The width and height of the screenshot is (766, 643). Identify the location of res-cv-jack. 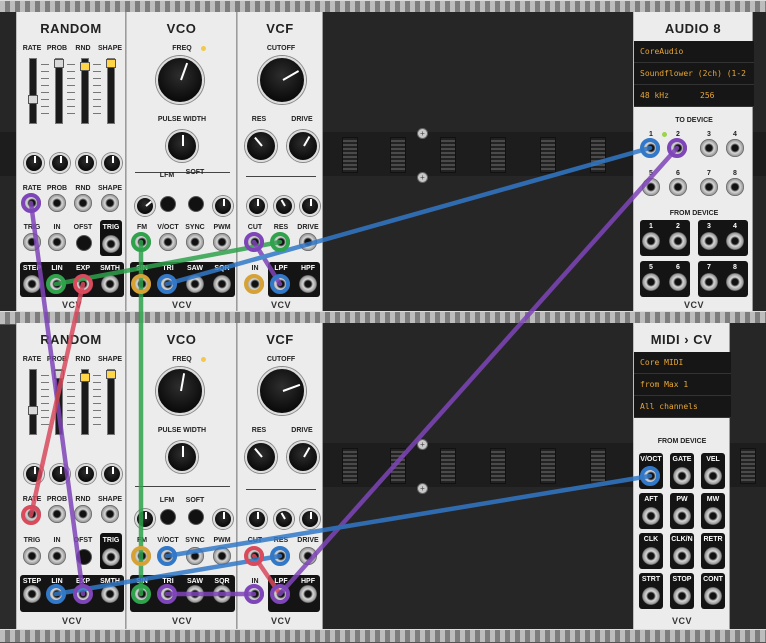
(281, 242).